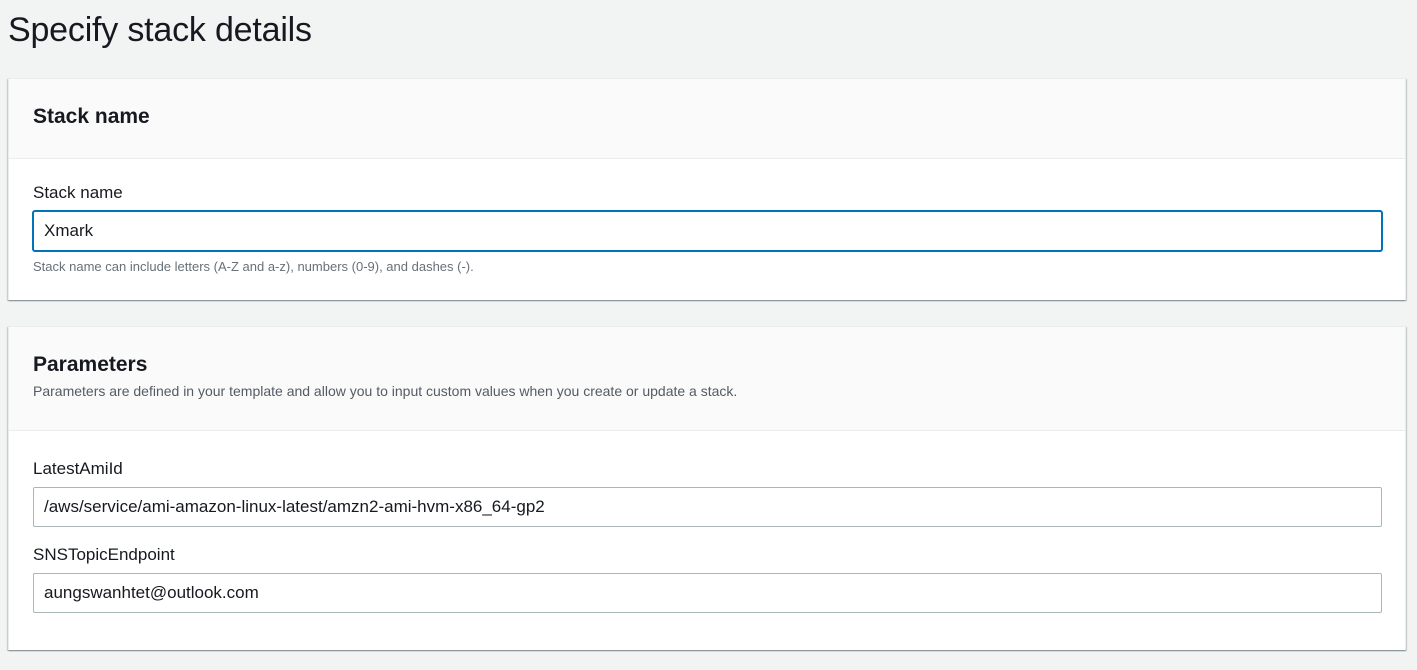 The height and width of the screenshot is (670, 1417). Describe the element at coordinates (160, 30) in the screenshot. I see `page-title: Specify stack details` at that location.